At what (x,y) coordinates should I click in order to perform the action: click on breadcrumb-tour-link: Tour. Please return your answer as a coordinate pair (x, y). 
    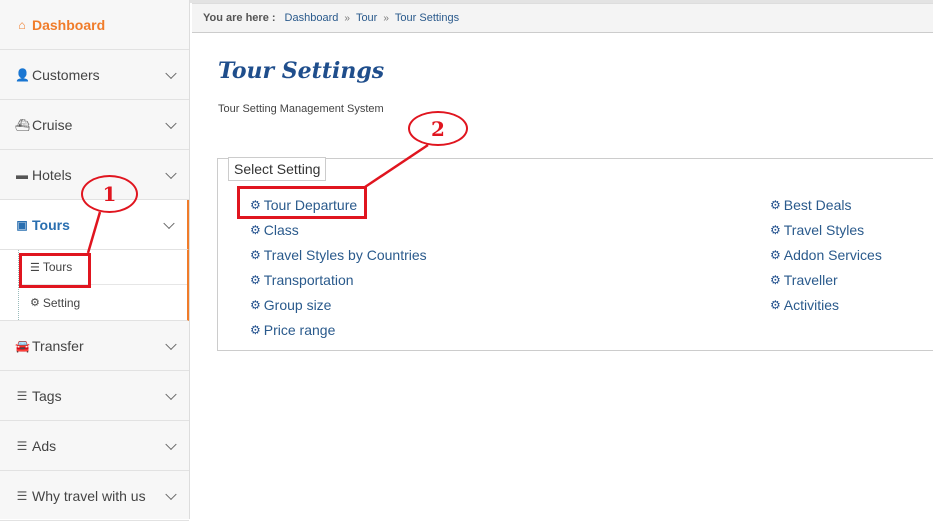
    Looking at the image, I should click on (366, 18).